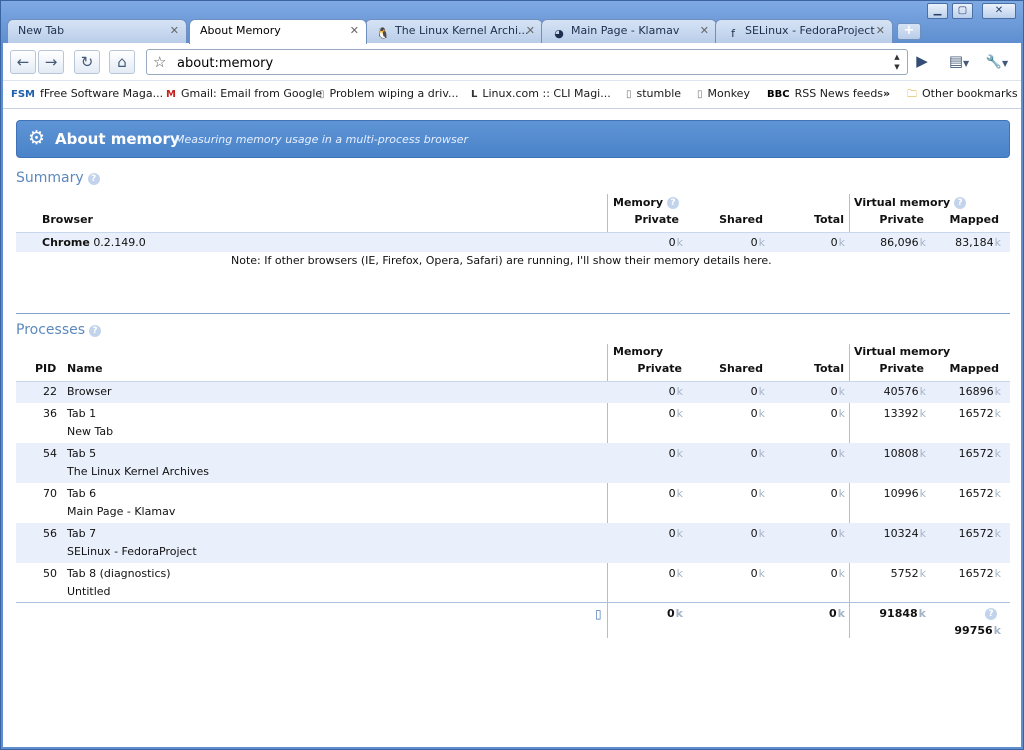 The image size is (1024, 750). I want to click on gear-icon: ⚙, so click(37, 138).